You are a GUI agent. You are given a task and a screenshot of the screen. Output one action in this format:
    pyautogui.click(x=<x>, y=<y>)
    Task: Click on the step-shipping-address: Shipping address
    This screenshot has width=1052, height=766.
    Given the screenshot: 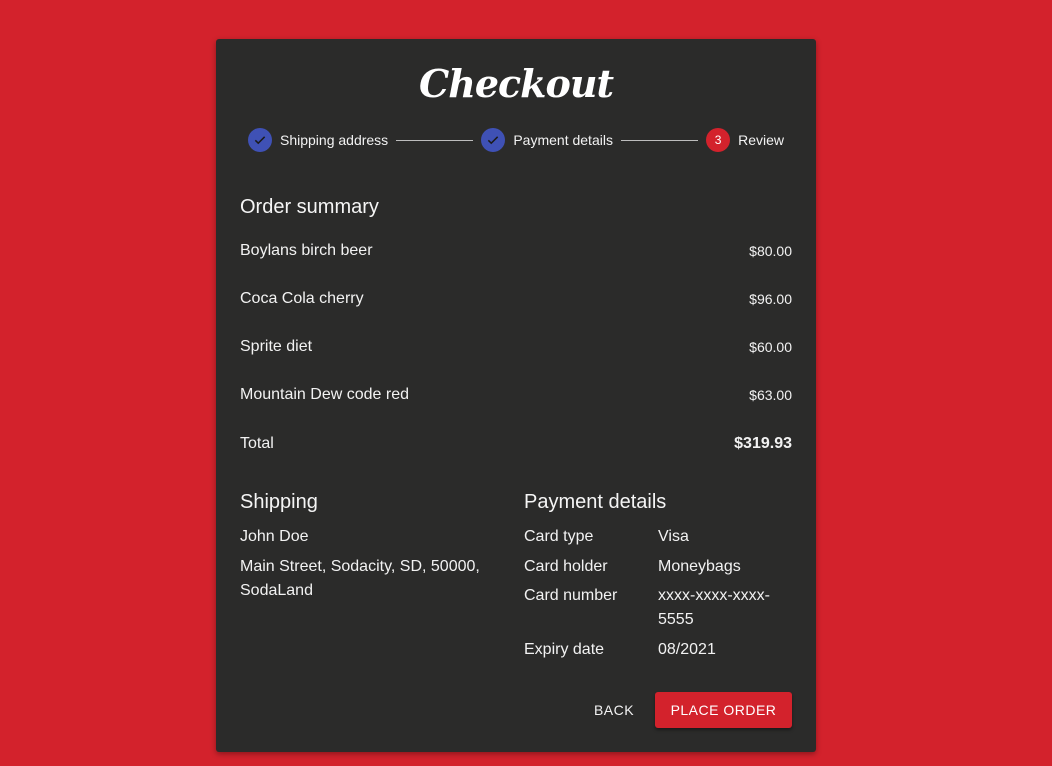 What is the action you would take?
    pyautogui.click(x=318, y=140)
    